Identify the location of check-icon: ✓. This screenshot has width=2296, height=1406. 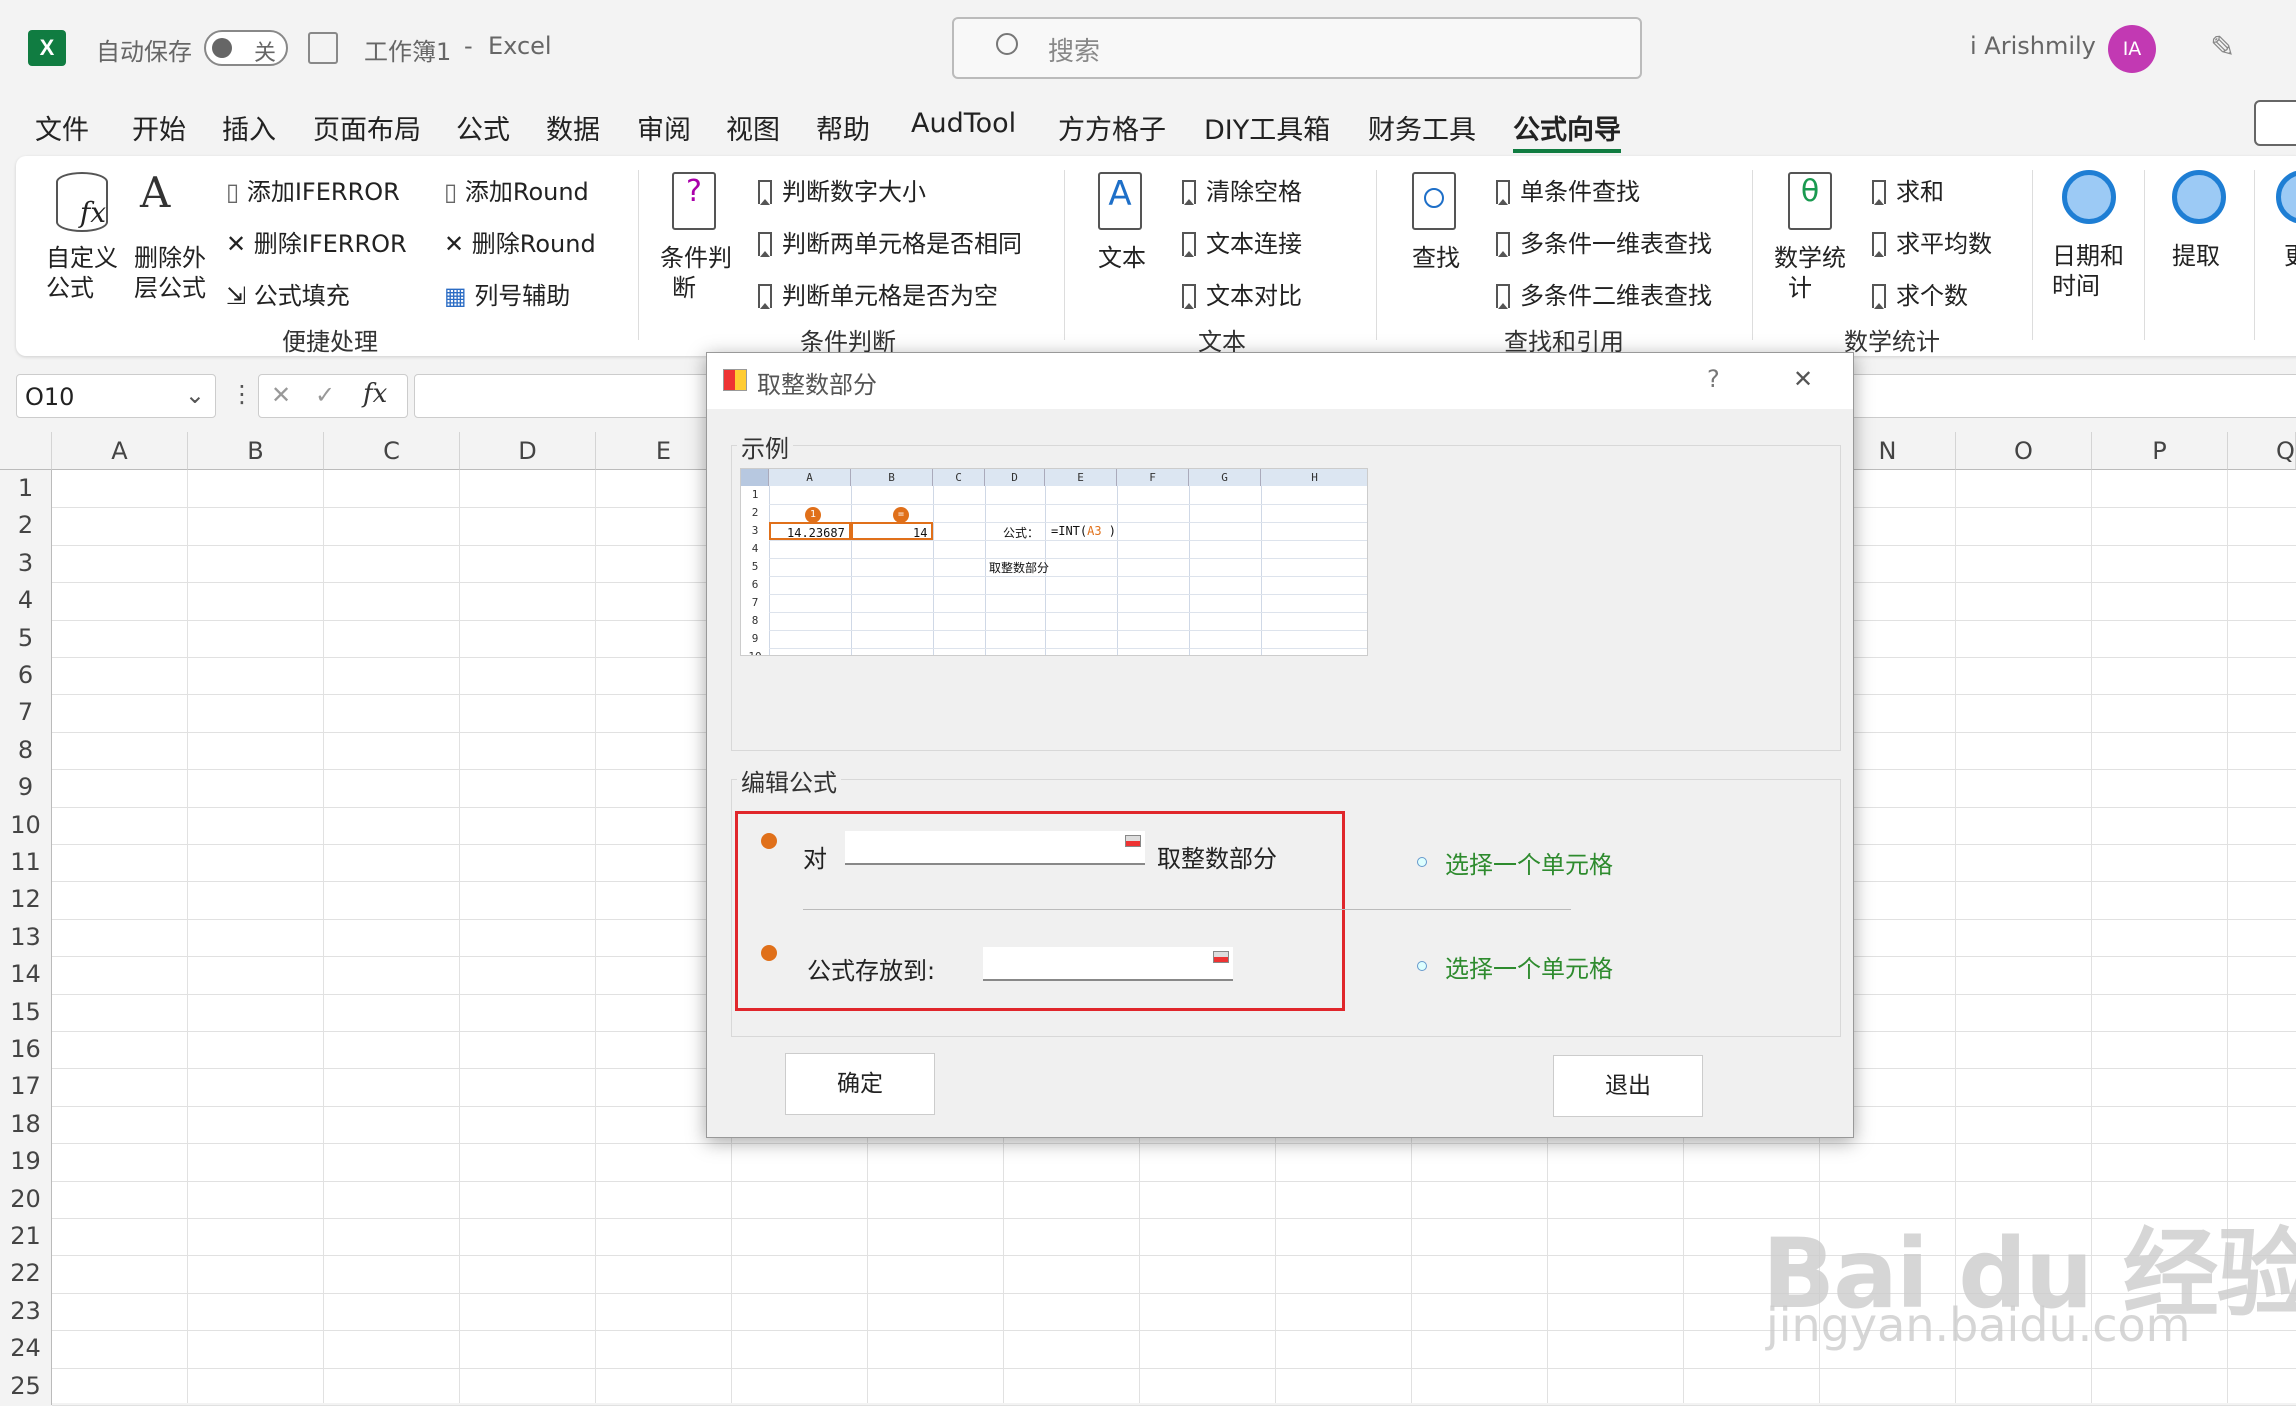
(325, 395).